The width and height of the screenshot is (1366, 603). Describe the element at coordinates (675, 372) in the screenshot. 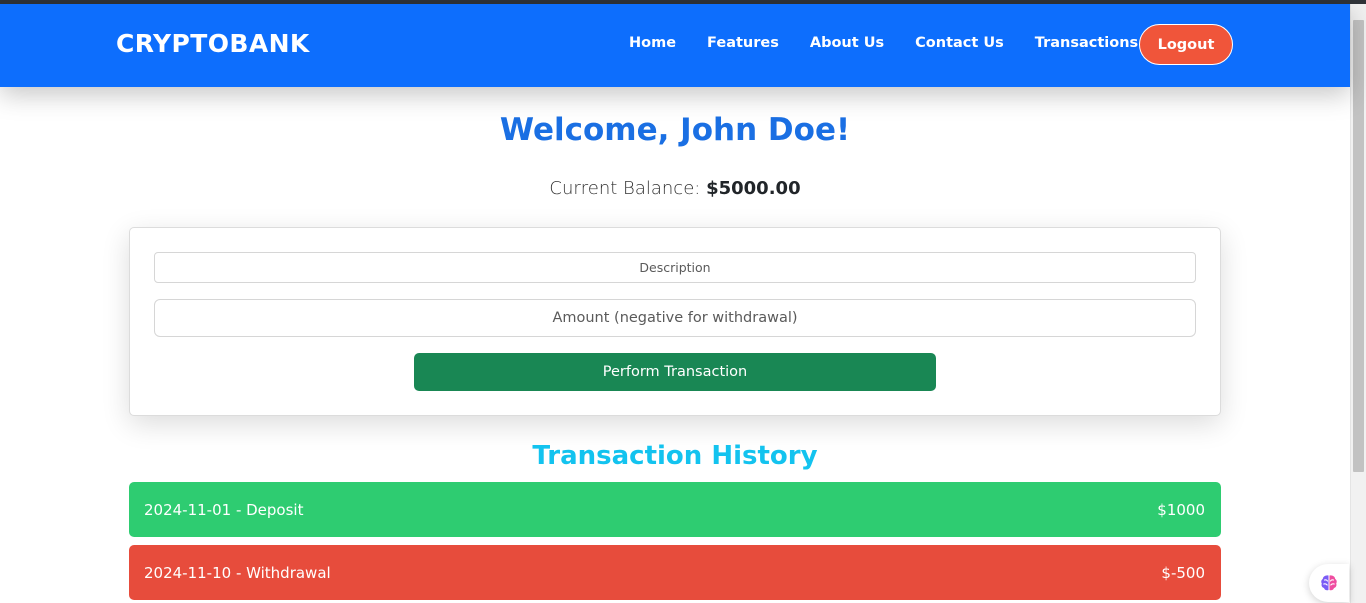

I see `perform-transaction-button: Perform Transaction` at that location.